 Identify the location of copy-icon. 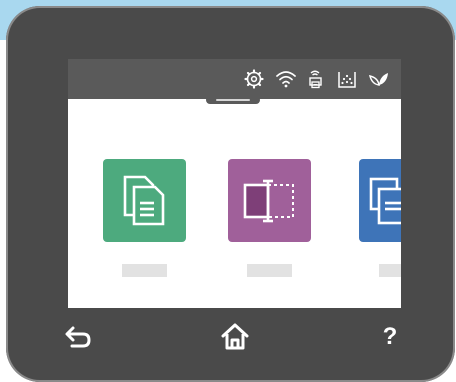
(144, 200).